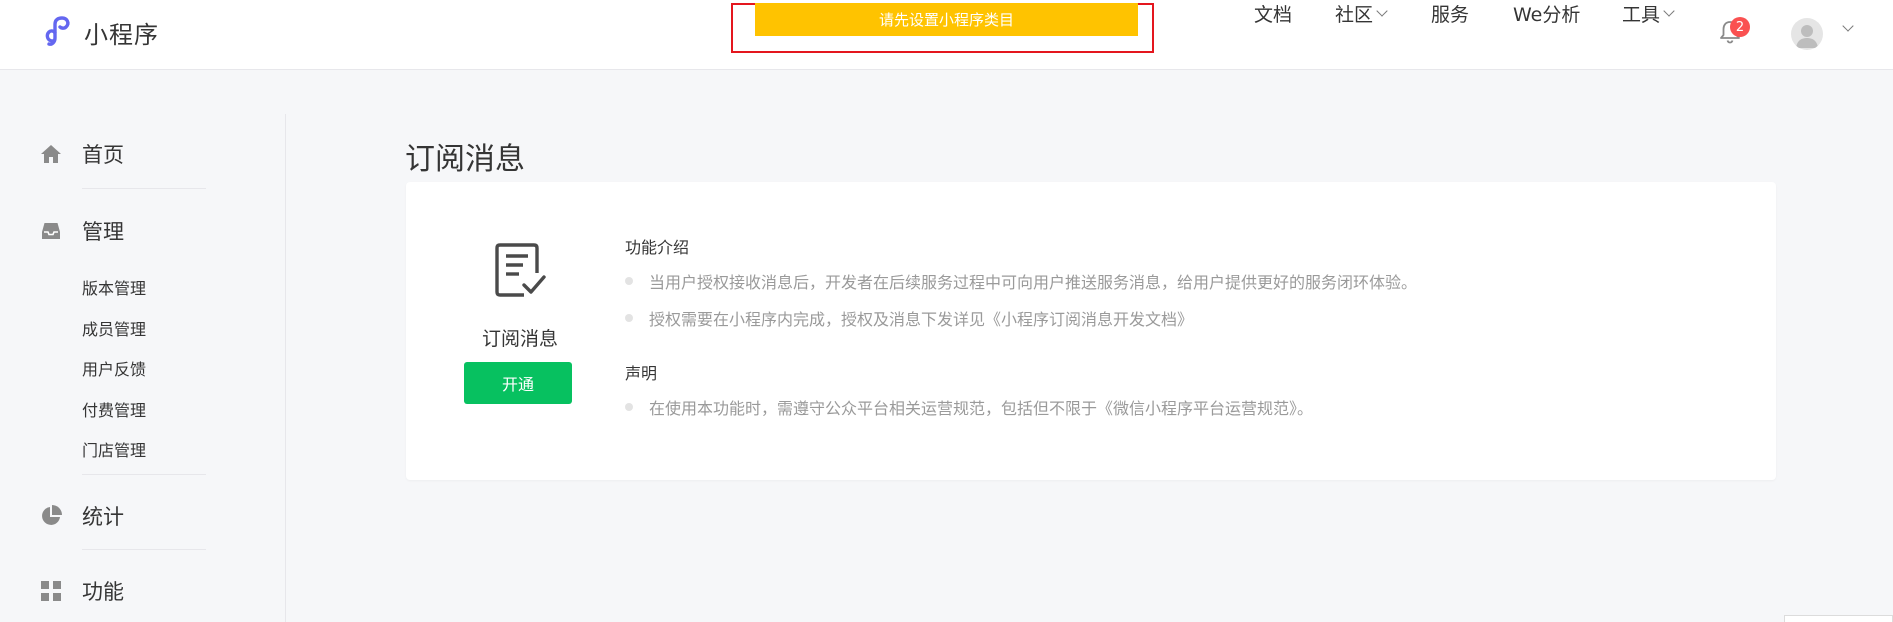  I want to click on intro-item-text: 授权需要在小程序内完成，授权及消息下发详见《小程序订阅消息开发文档》, so click(921, 319).